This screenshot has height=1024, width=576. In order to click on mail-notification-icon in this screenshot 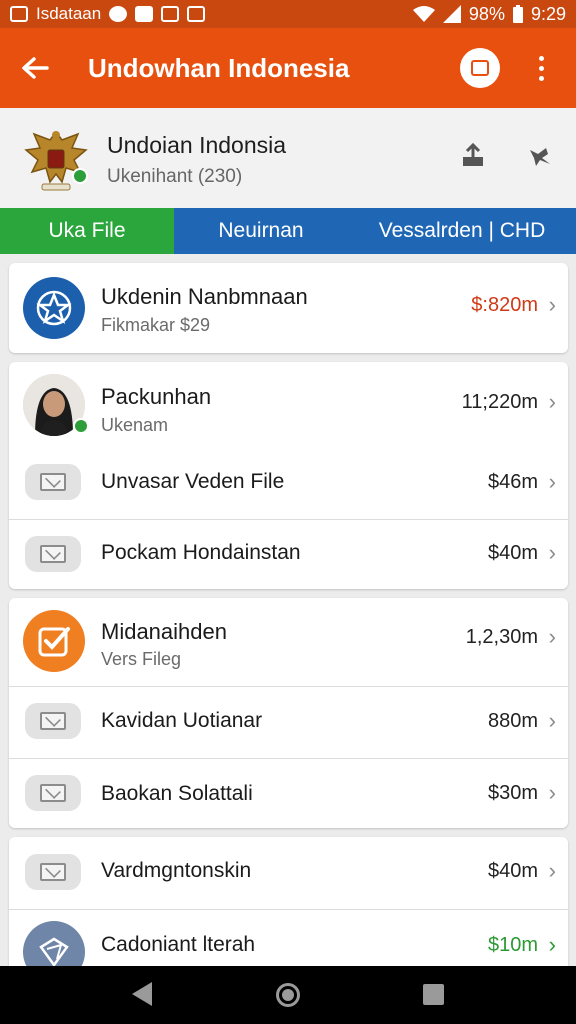, I will do `click(196, 14)`.